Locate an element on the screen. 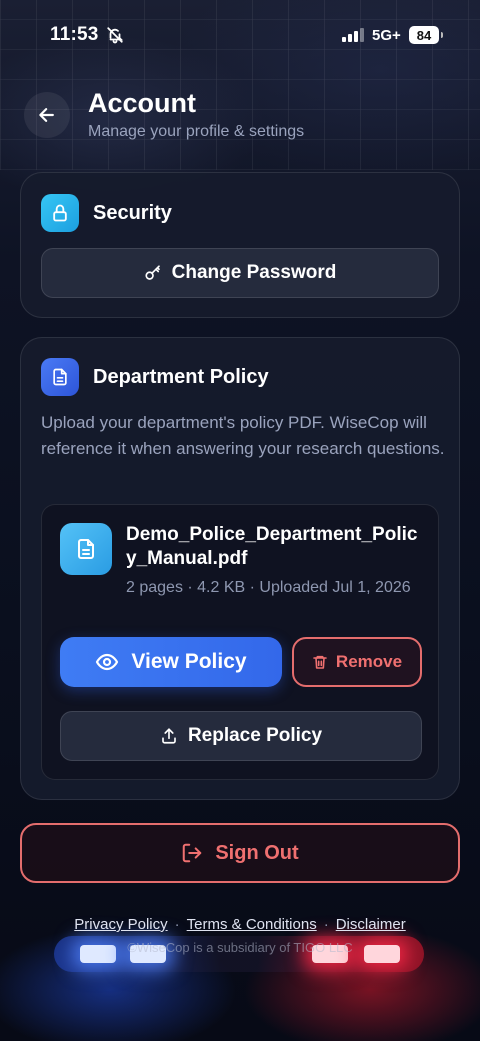 The image size is (480, 1041). file-name: Demo_Police_Department_Policy_Manual.pdf is located at coordinates (272, 546).